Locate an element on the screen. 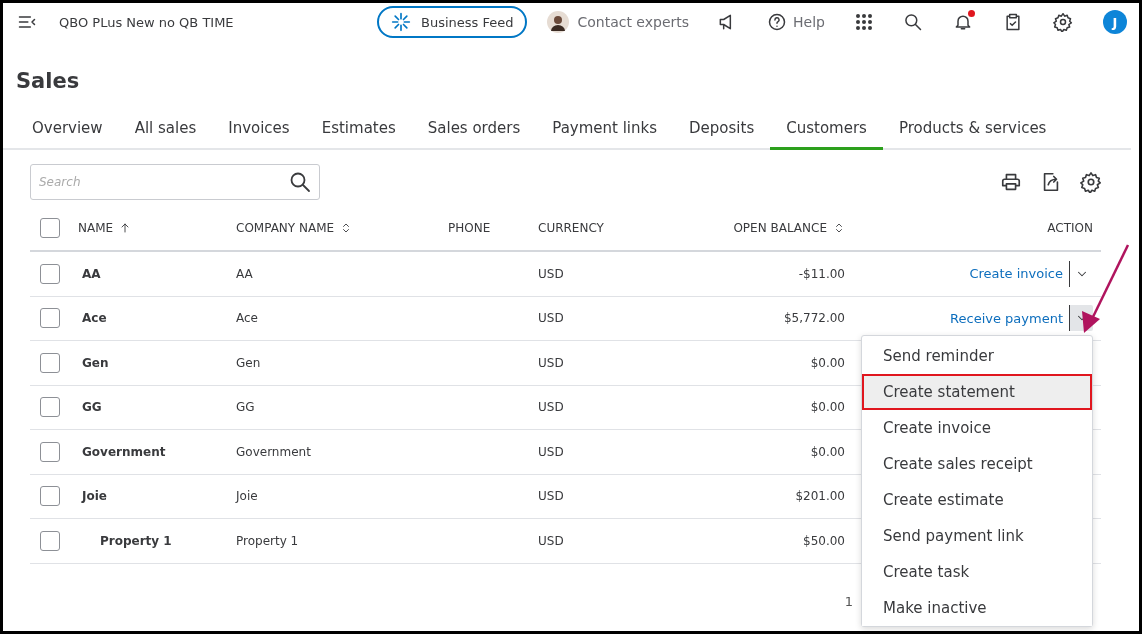 This screenshot has width=1142, height=634. company-name: Ace is located at coordinates (247, 318).